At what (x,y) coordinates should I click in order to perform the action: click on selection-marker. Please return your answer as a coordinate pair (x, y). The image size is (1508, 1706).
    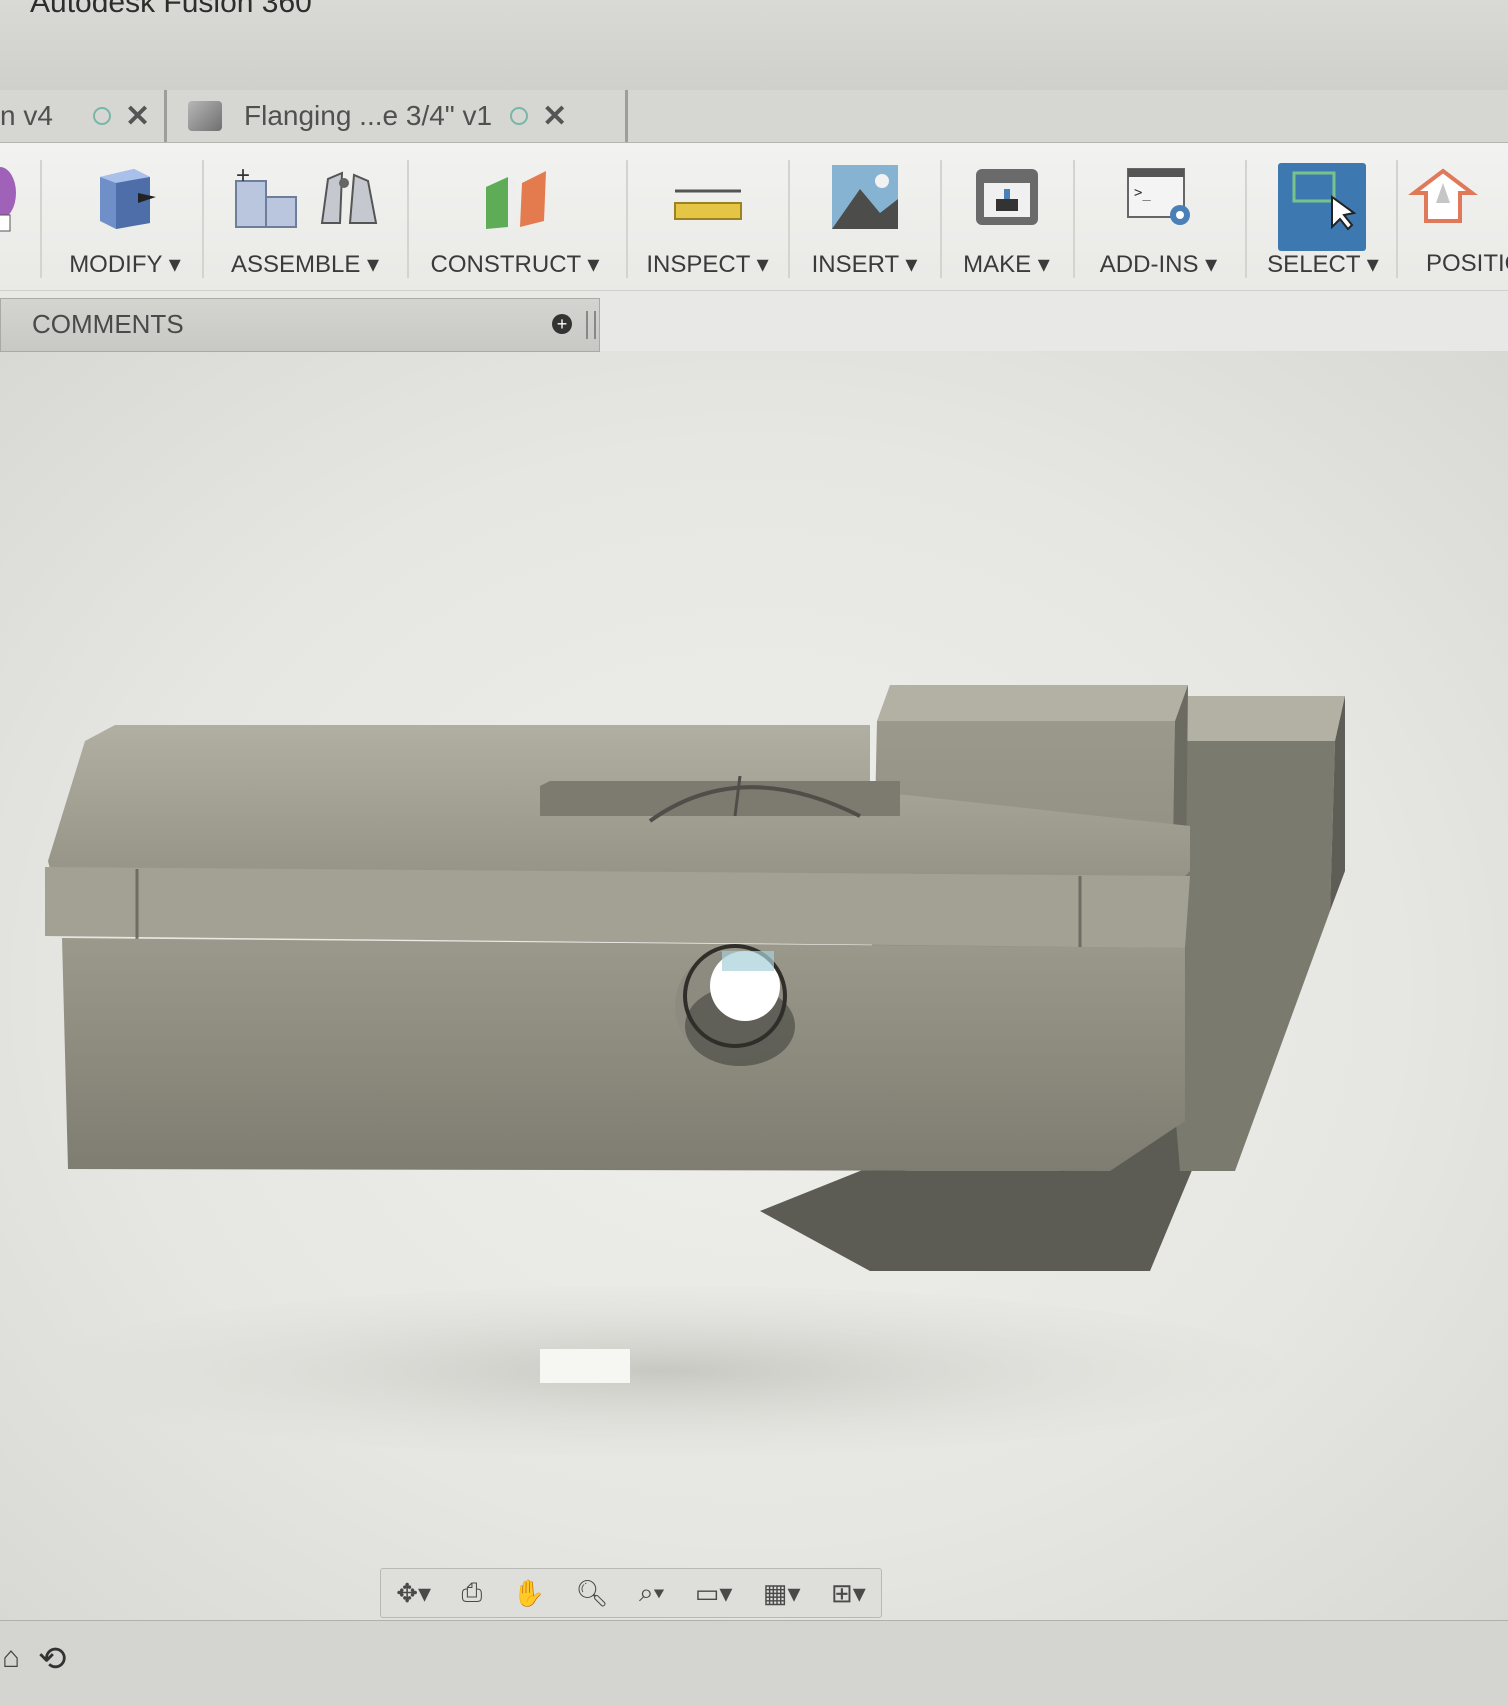
    Looking at the image, I should click on (748, 961).